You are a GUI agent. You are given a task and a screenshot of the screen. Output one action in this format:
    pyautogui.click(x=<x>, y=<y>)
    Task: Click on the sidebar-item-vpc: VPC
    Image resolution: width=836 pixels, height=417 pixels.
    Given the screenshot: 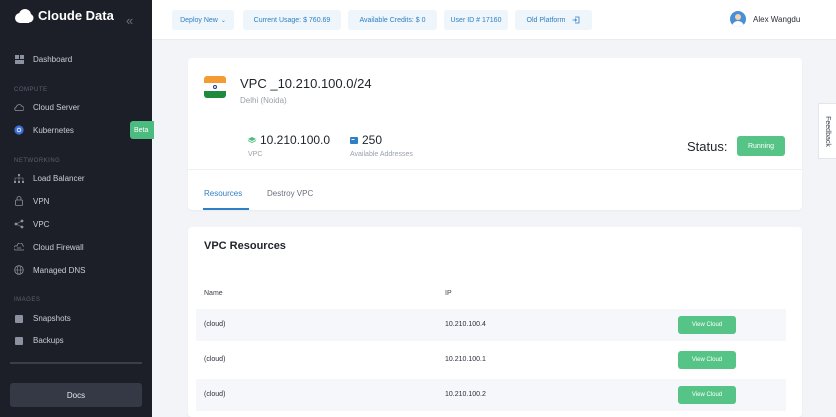 What is the action you would take?
    pyautogui.click(x=31, y=224)
    